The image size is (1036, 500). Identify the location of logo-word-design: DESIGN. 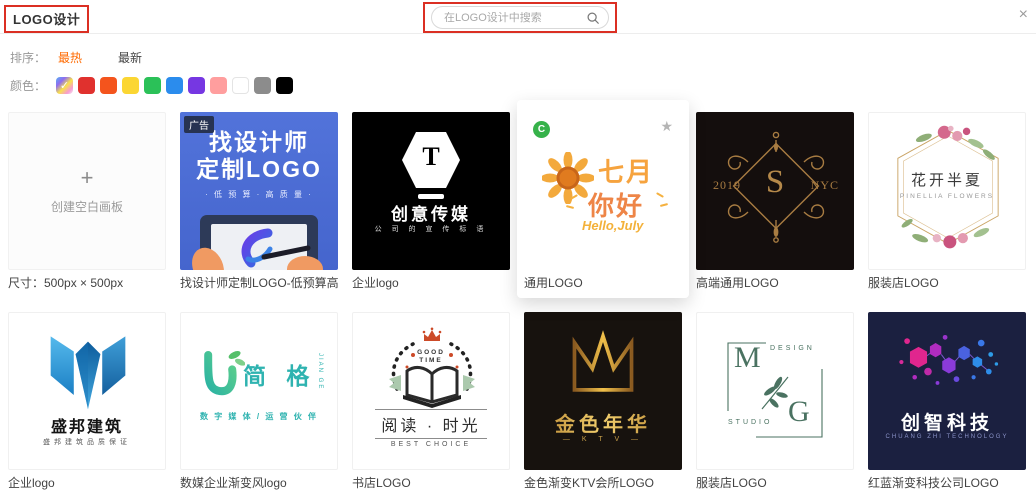
(792, 348).